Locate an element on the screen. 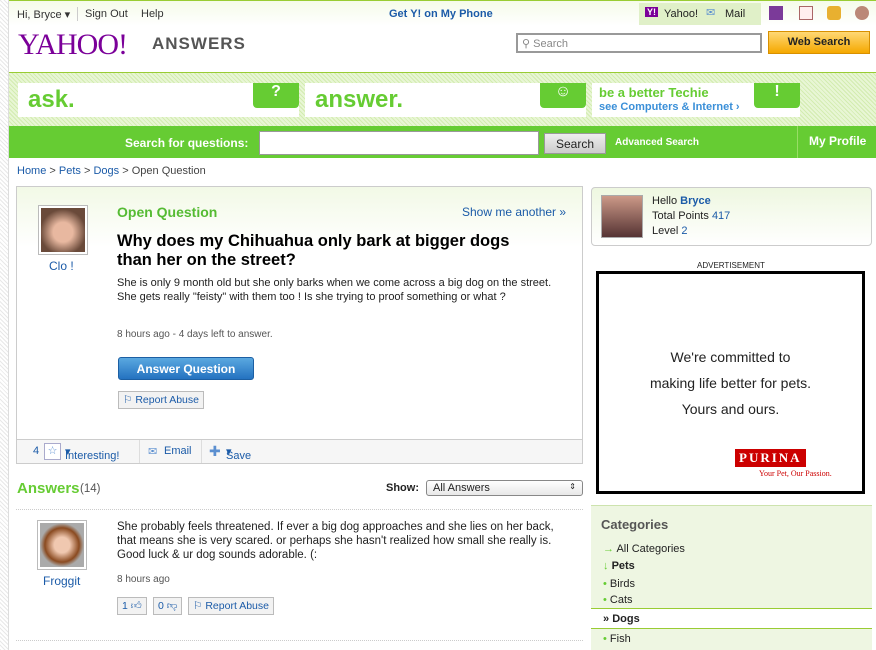 The height and width of the screenshot is (650, 876). profile-box: Hello Bryce Total Points 417 Level 2 is located at coordinates (731, 216).